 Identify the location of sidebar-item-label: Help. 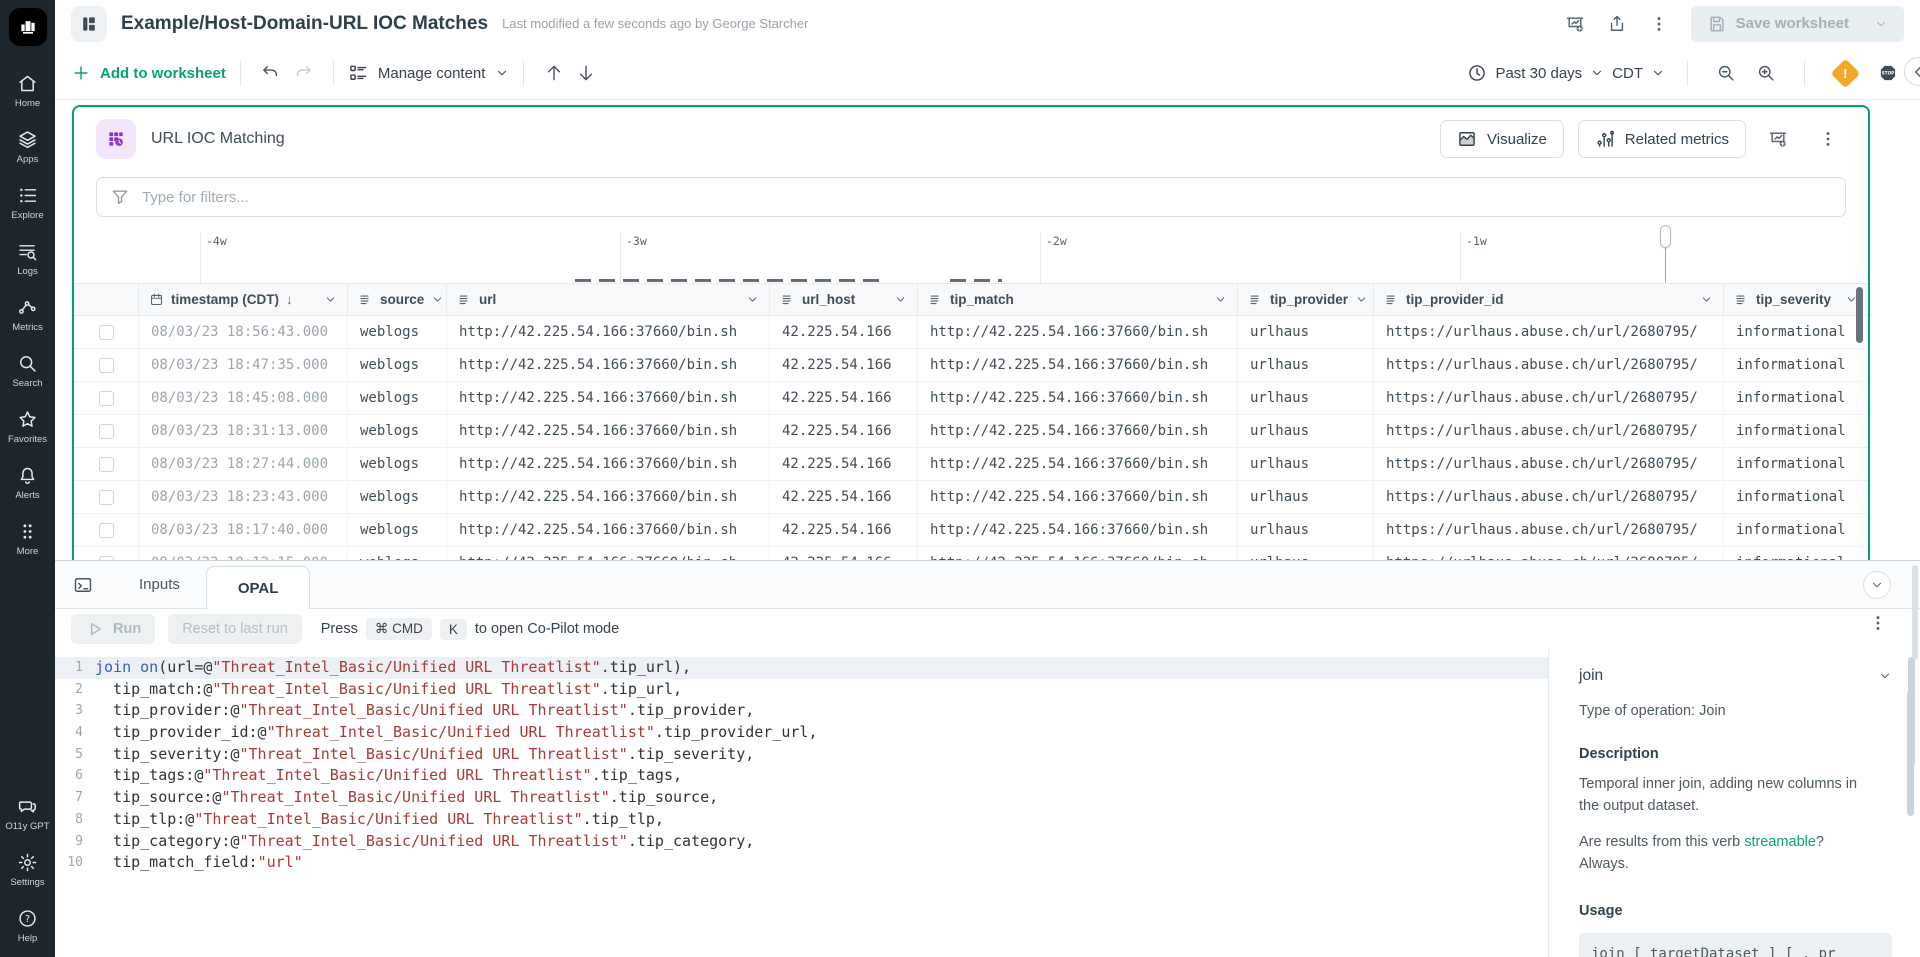
(27, 938).